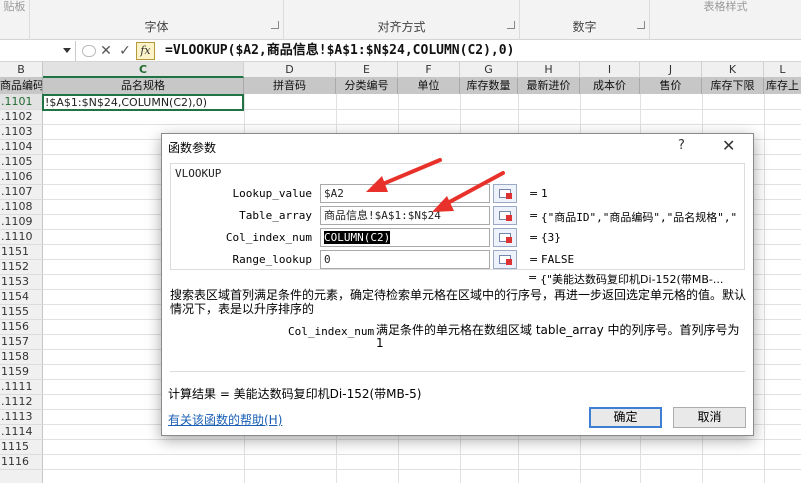  Describe the element at coordinates (290, 70) in the screenshot. I see `column-header-d: D` at that location.